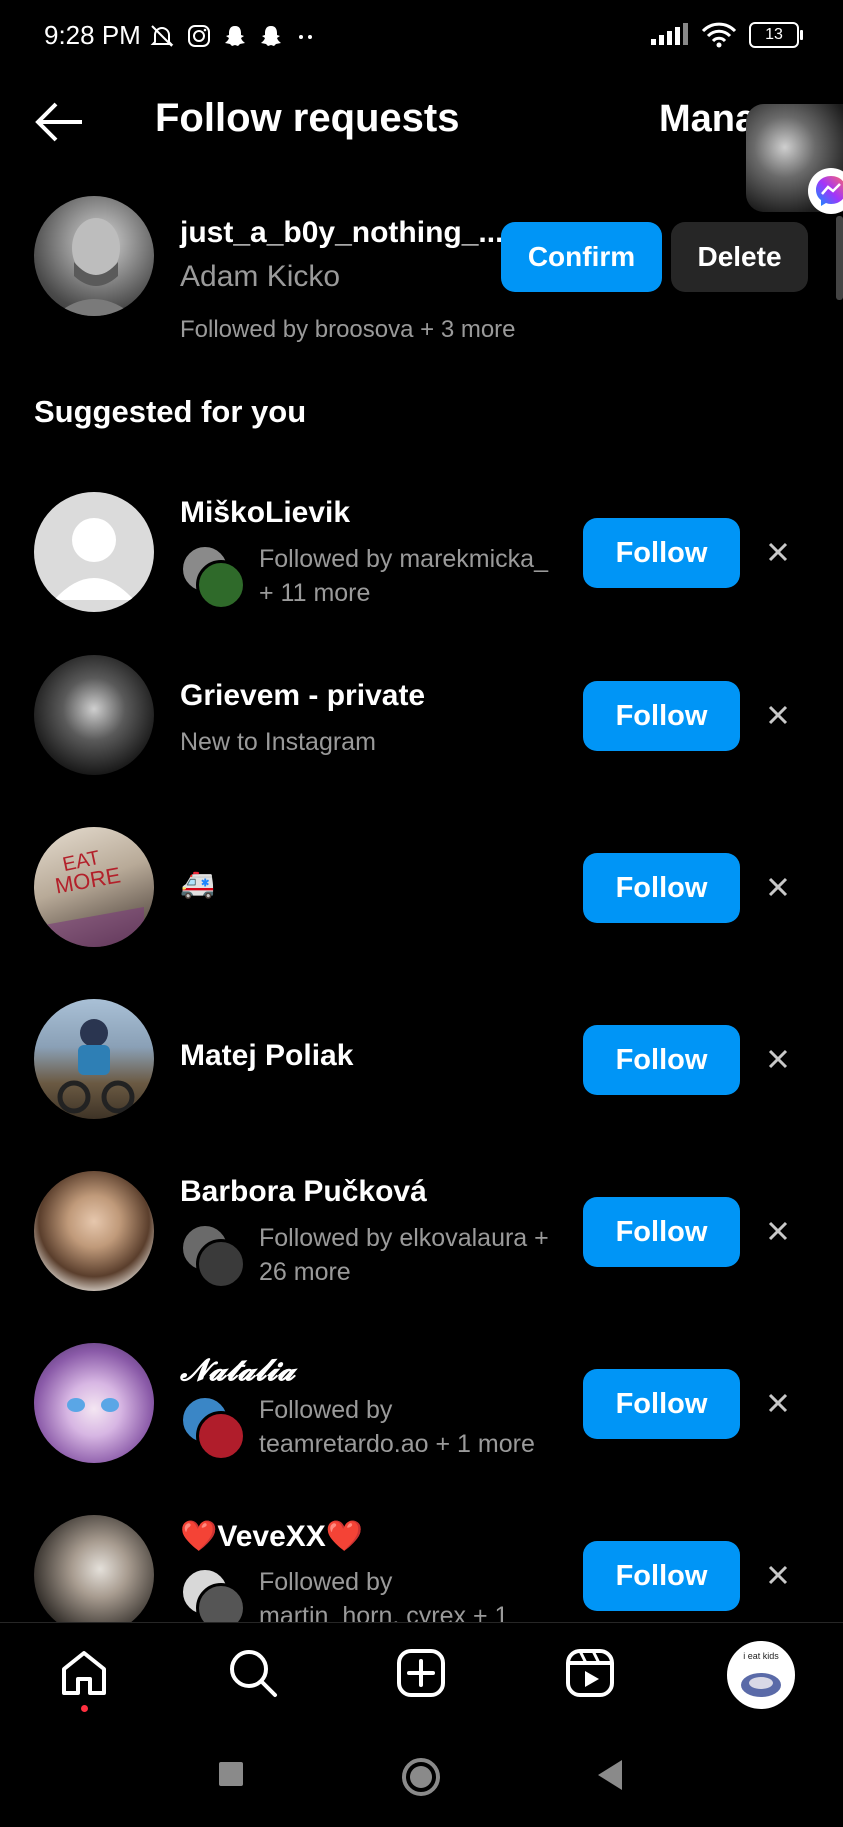 The width and height of the screenshot is (843, 1827). Describe the element at coordinates (305, 1272) in the screenshot. I see `suggestion-subtitle-line: 26 more` at that location.